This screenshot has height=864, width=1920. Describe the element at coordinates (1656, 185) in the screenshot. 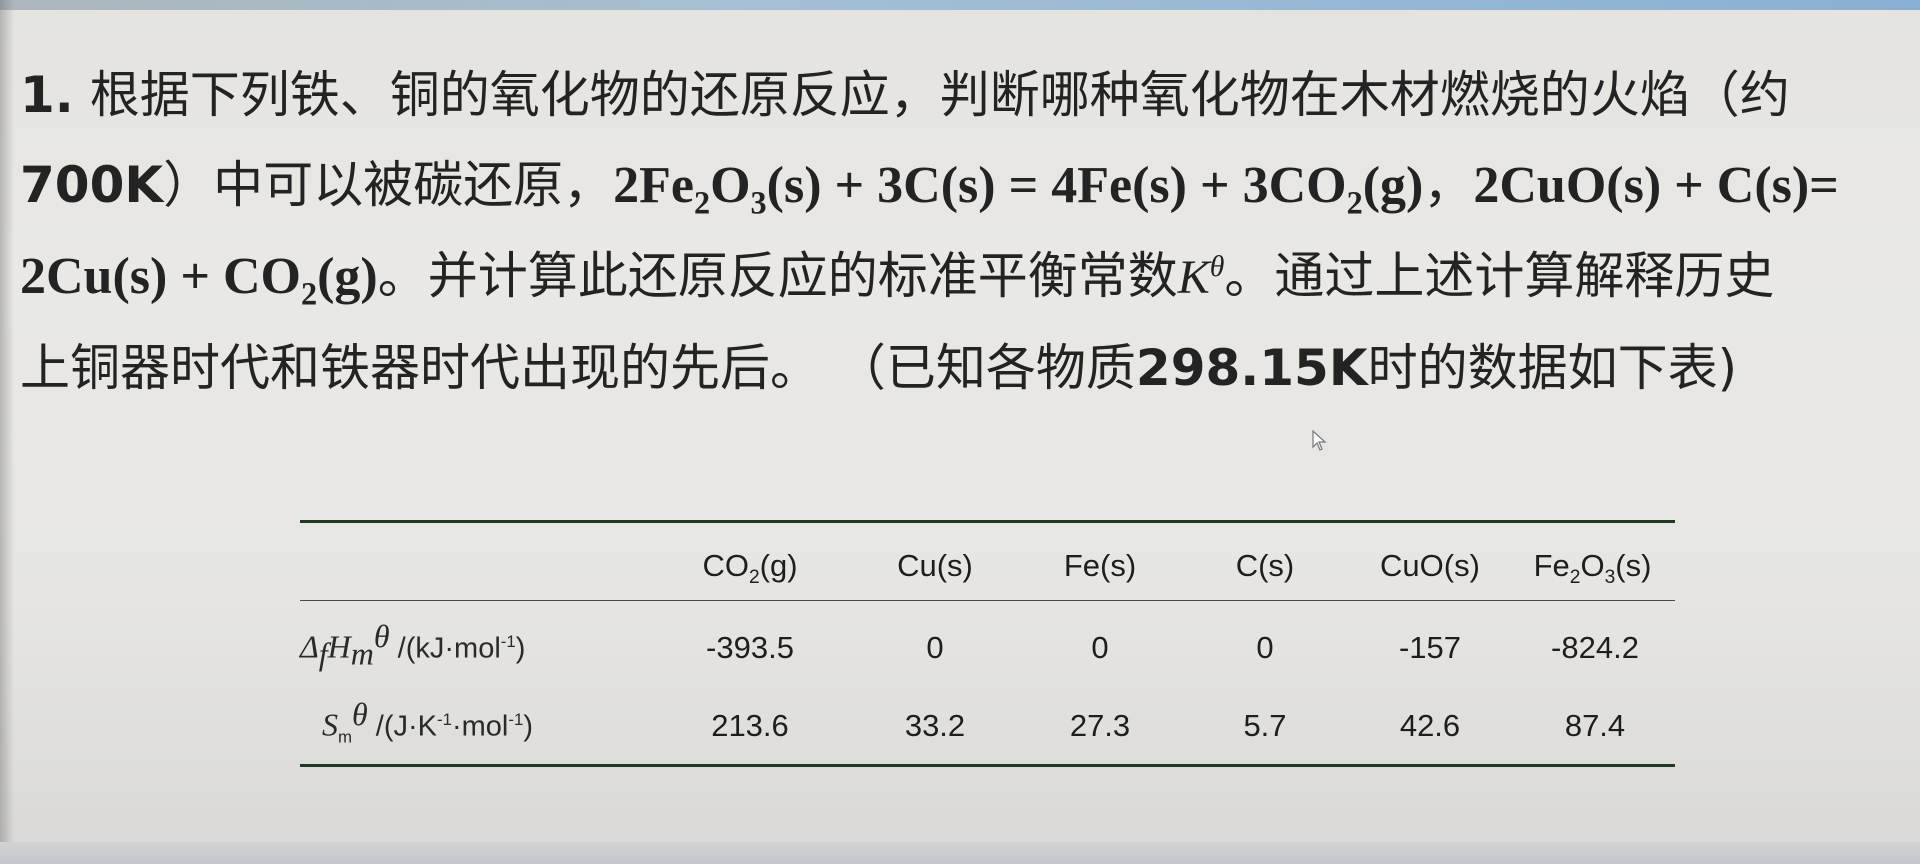

I see `equation-copper-oxide-start: 2CuO(s) + C(s)=` at that location.